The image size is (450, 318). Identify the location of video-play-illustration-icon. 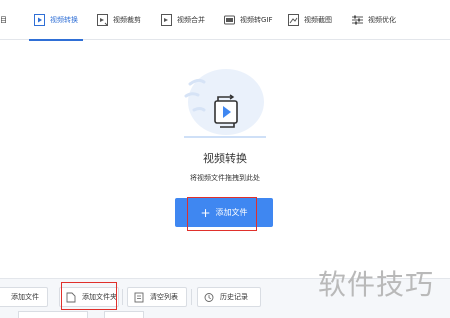
(225, 103).